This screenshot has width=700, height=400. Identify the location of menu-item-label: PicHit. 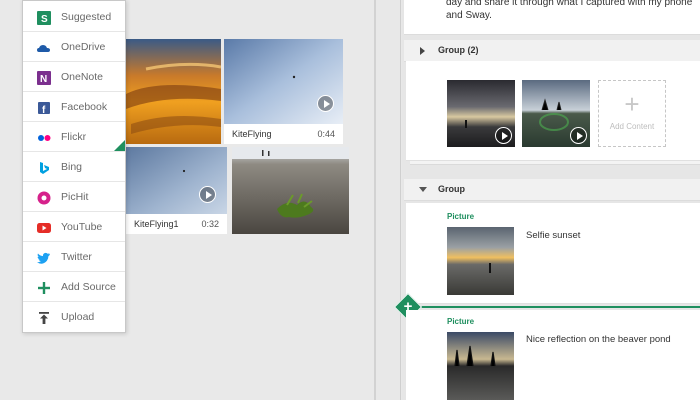
(75, 197).